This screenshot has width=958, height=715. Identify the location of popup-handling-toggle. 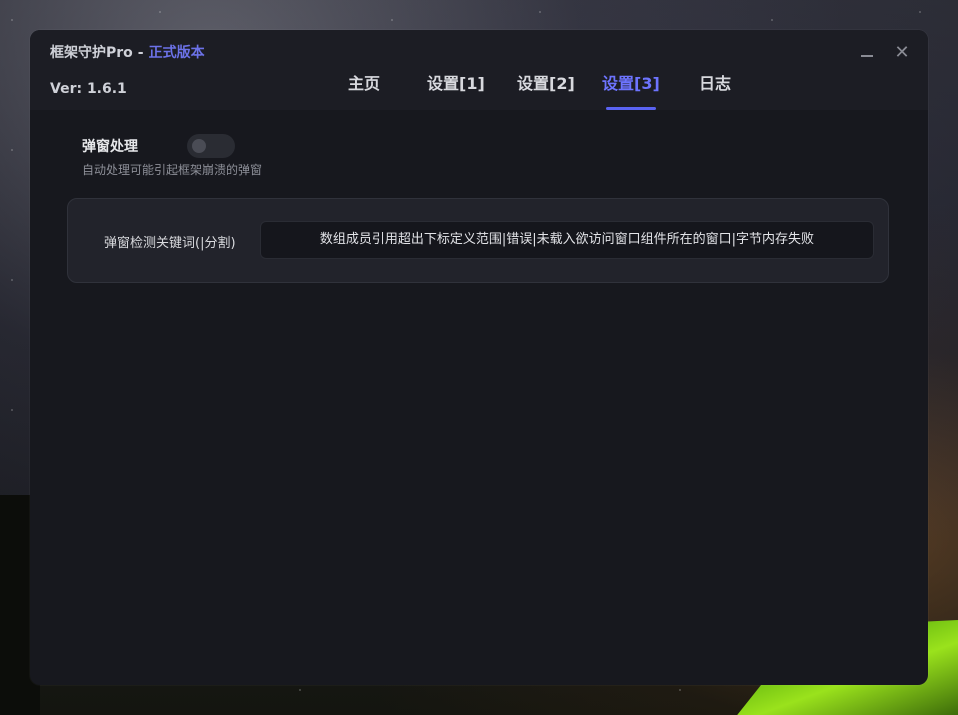
(211, 146).